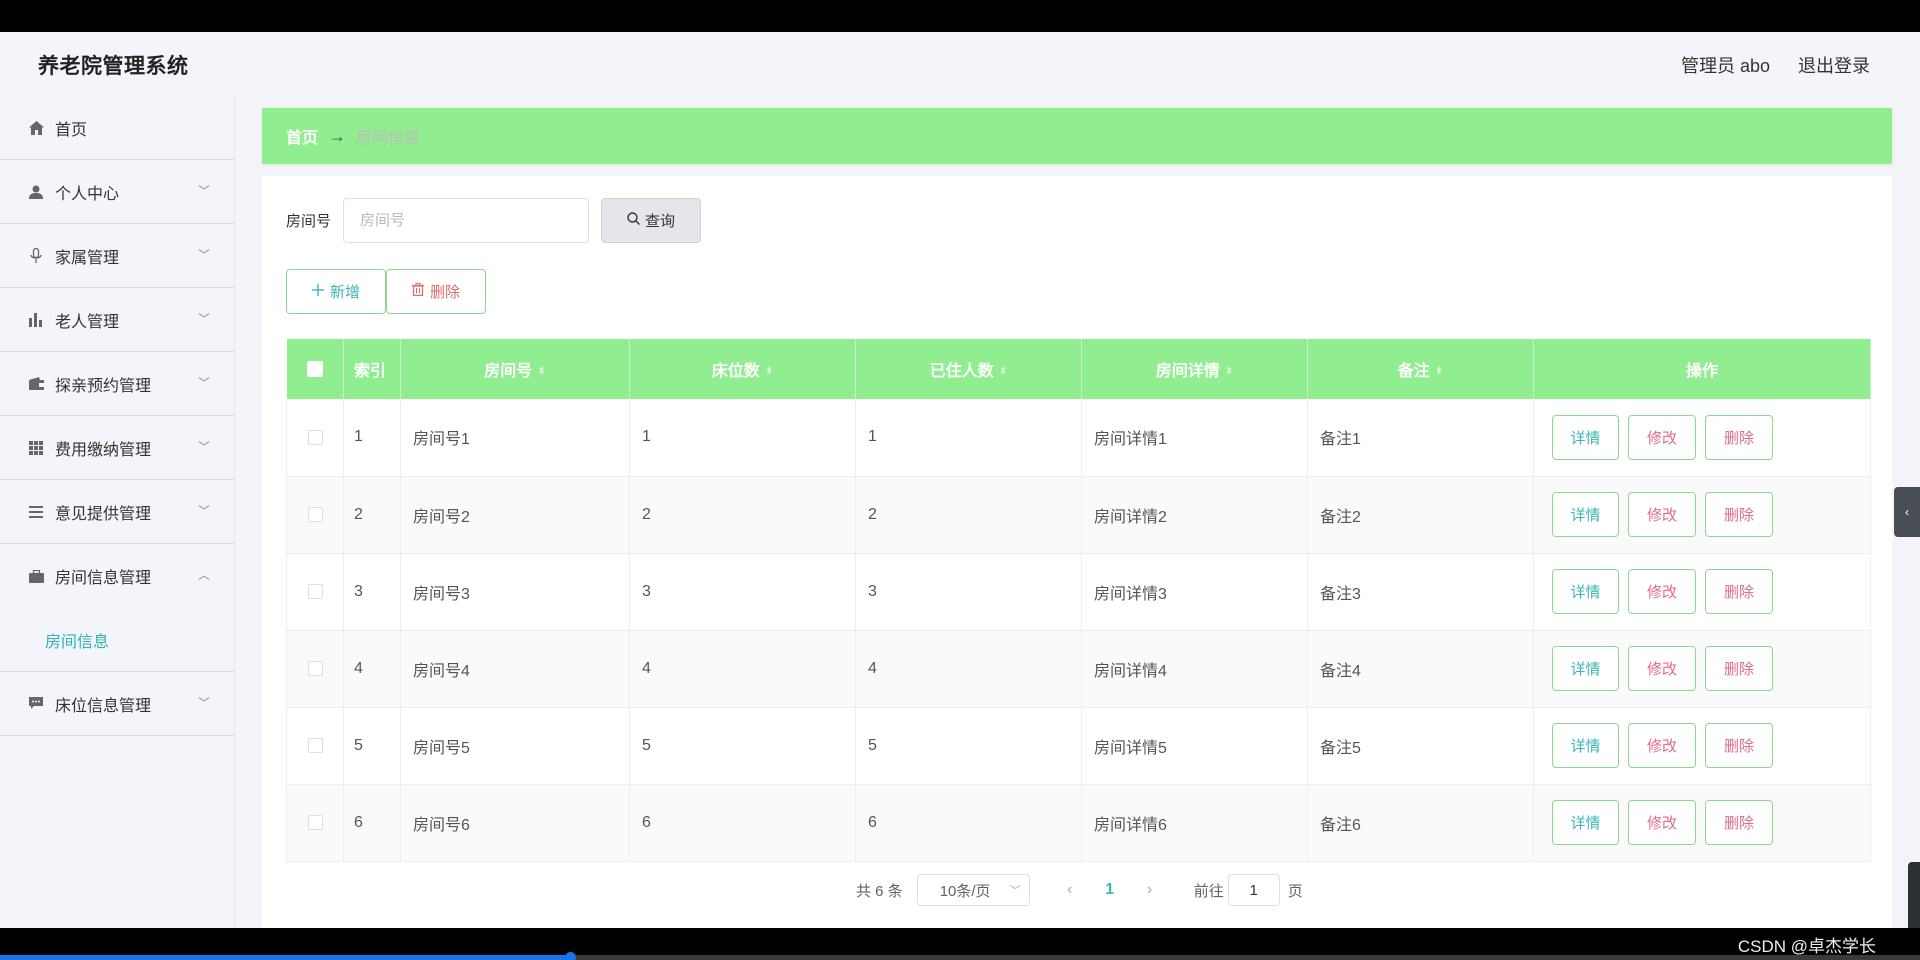 Image resolution: width=1920 pixels, height=960 pixels. What do you see at coordinates (968, 592) in the screenshot?
I see `cell-occupied: 3` at bounding box center [968, 592].